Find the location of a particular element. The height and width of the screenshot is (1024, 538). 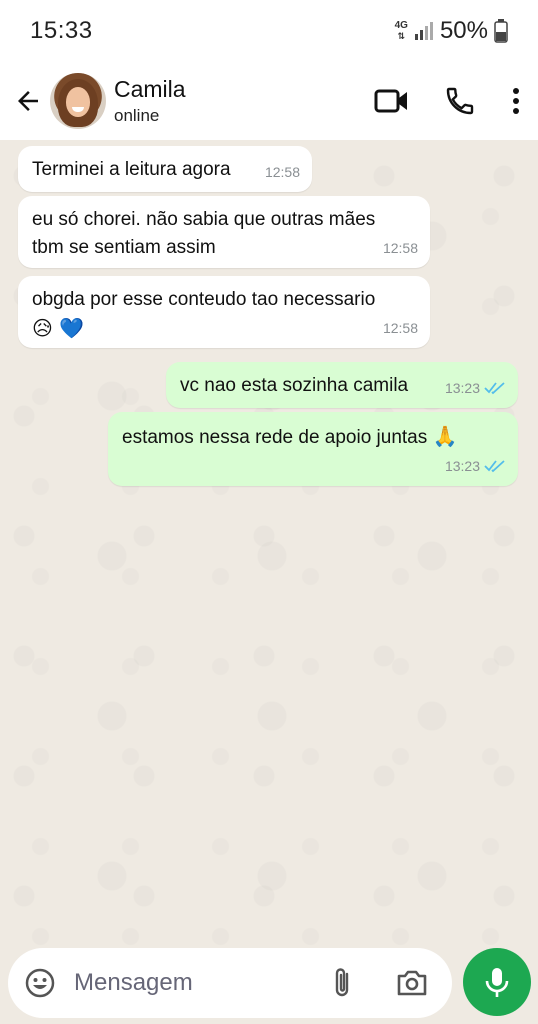

message-composer: Mensagem is located at coordinates (230, 983).